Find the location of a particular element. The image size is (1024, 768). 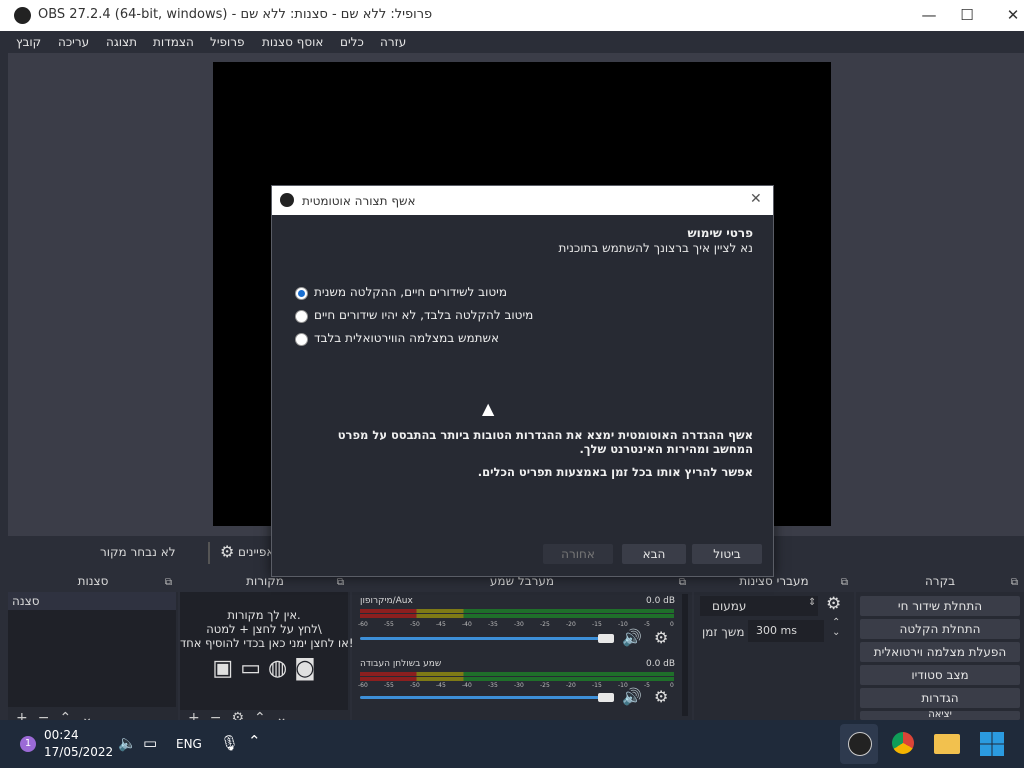

exit-button: יציאה is located at coordinates (940, 715).